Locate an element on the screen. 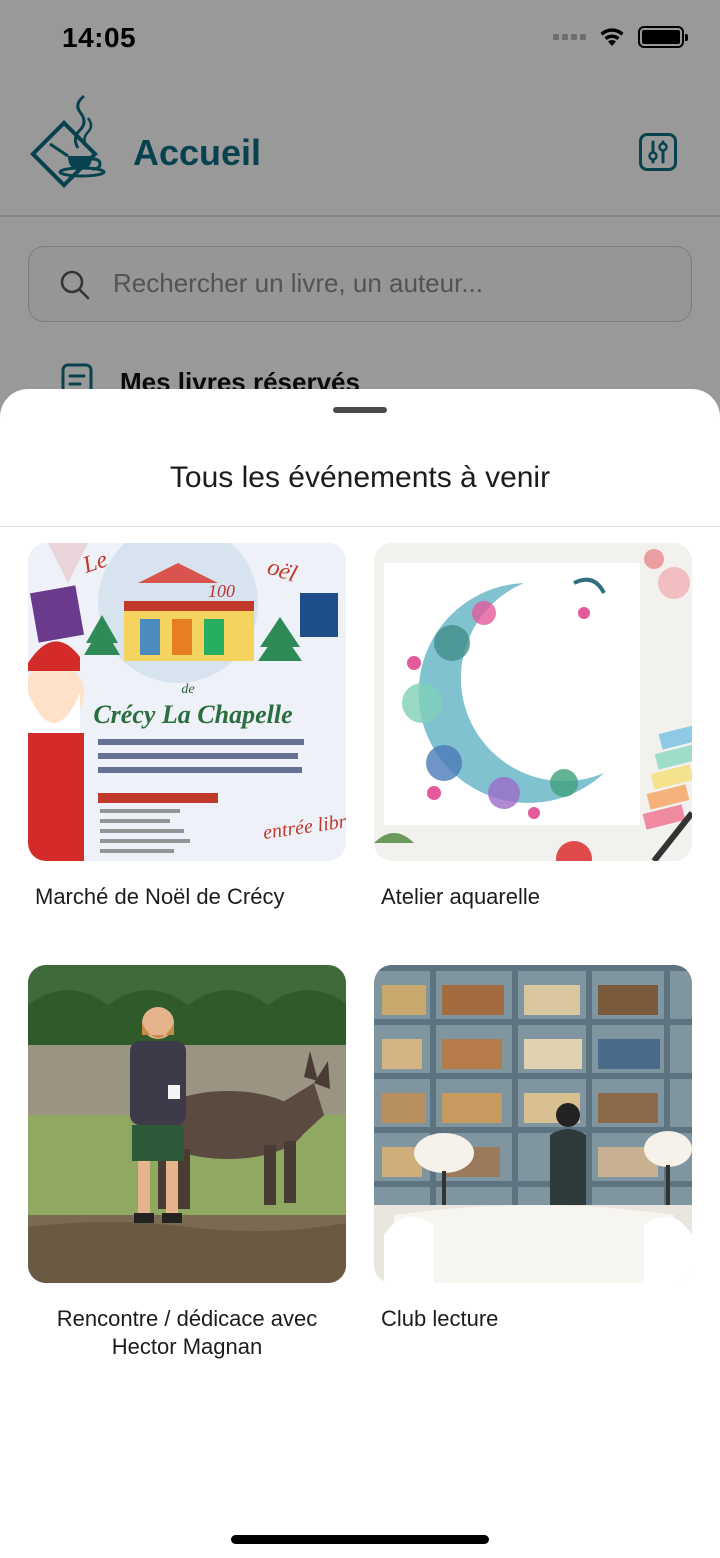 The image size is (720, 1558). event-image-watercolor is located at coordinates (533, 702).